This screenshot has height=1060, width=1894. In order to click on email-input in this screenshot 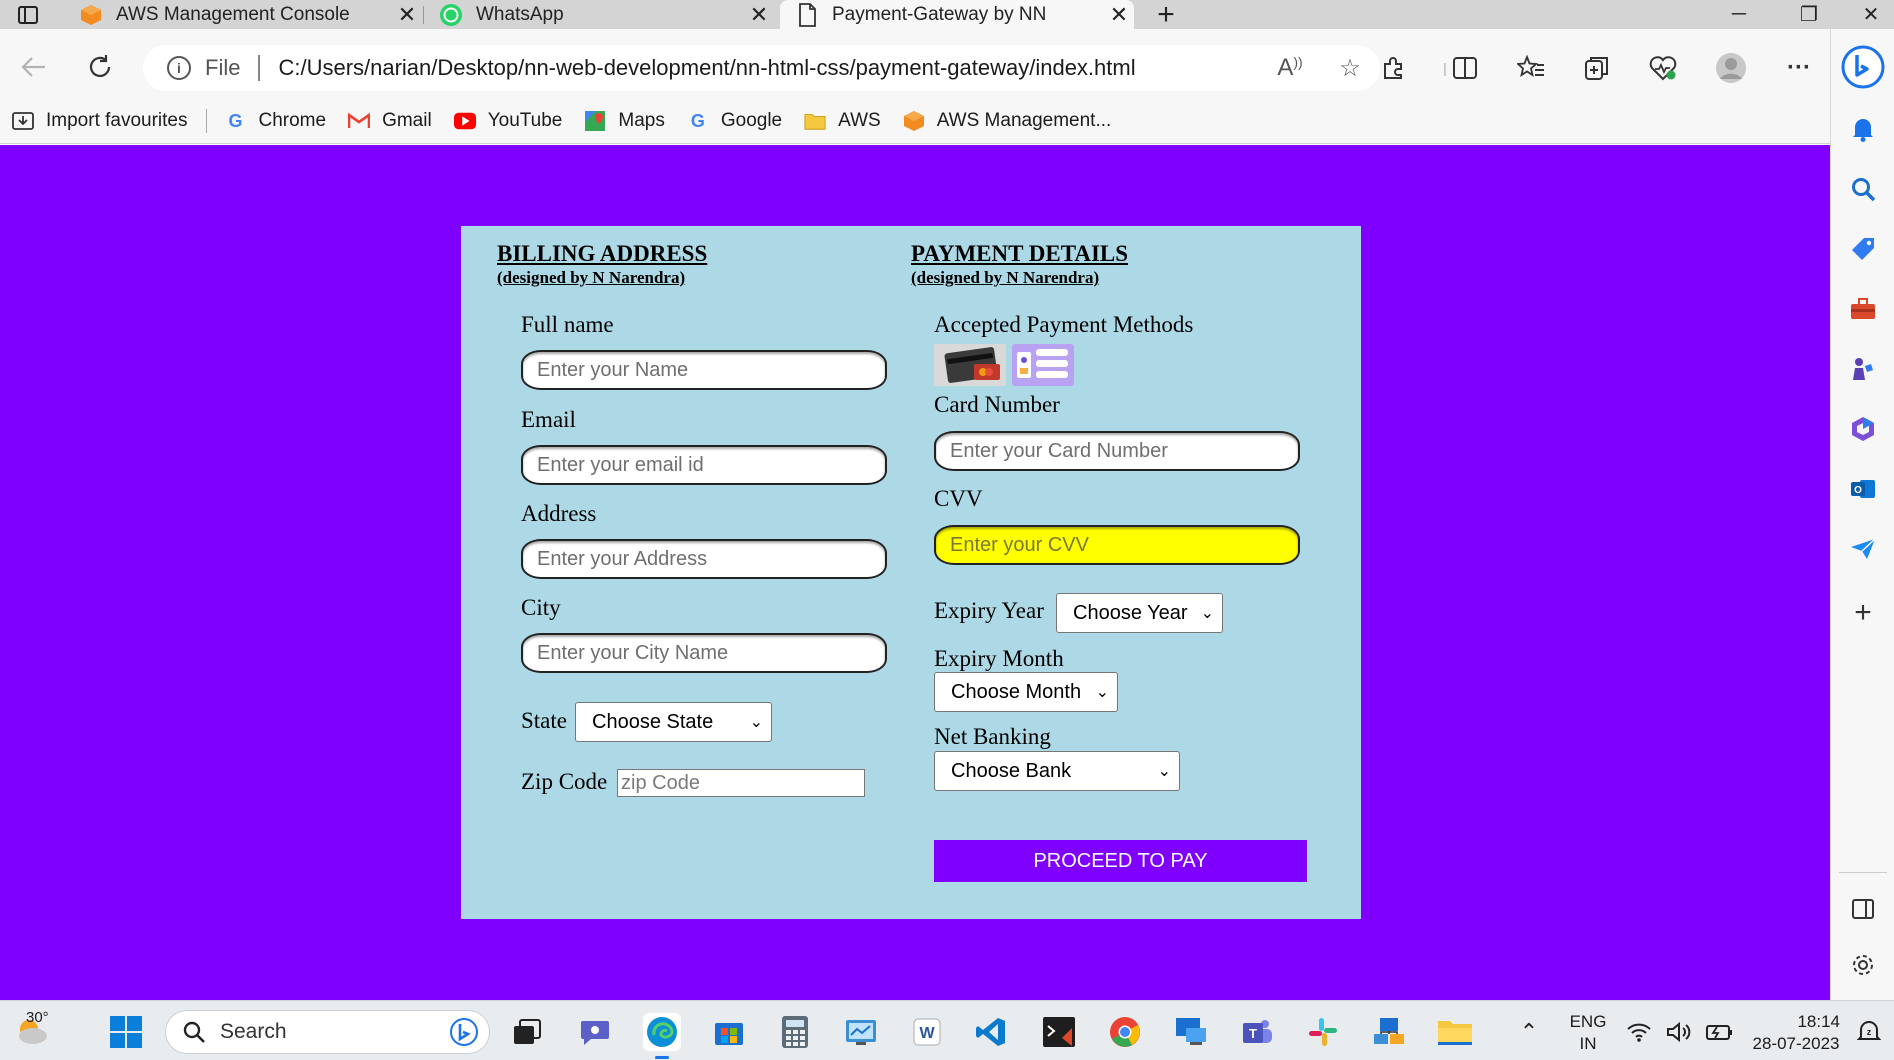, I will do `click(704, 465)`.